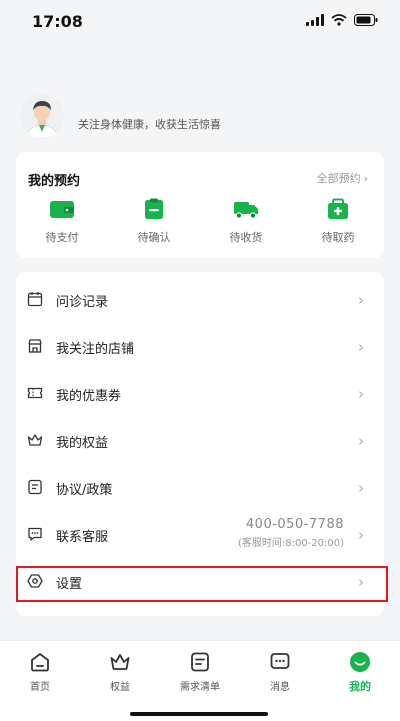 Image resolution: width=400 pixels, height=721 pixels. Describe the element at coordinates (280, 672) in the screenshot. I see `tab-messages: 消息` at that location.